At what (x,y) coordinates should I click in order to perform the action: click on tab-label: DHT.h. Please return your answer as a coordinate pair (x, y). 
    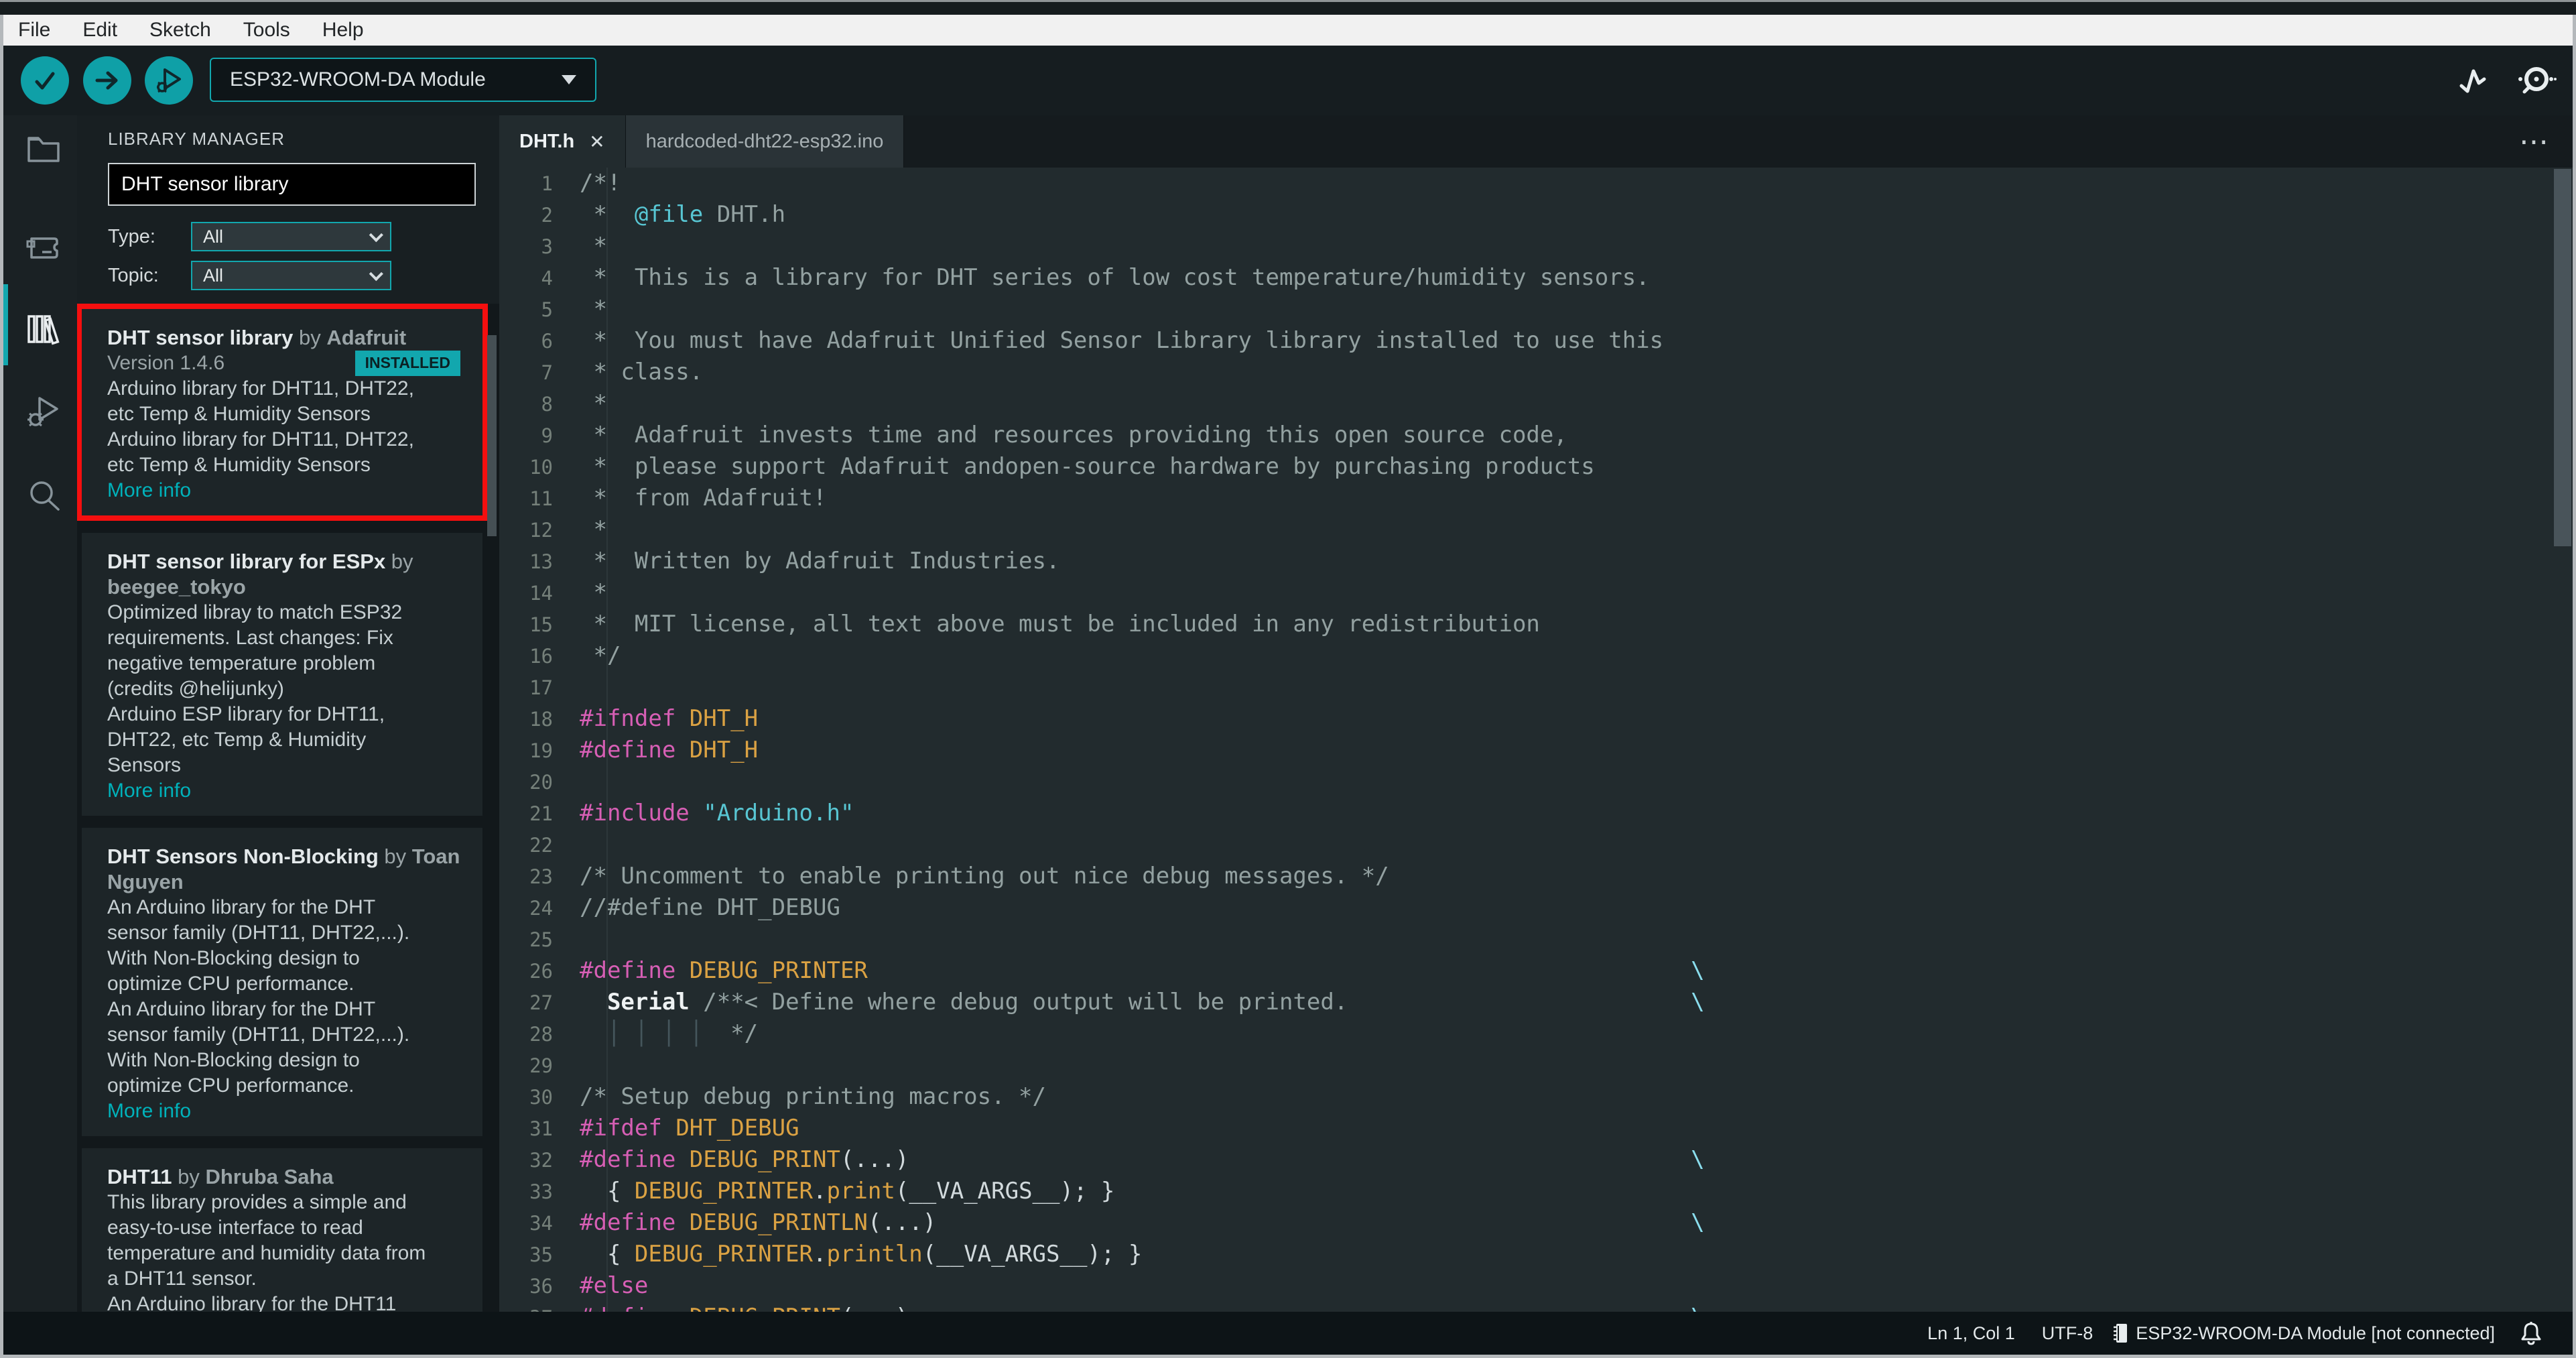
    Looking at the image, I should click on (547, 141).